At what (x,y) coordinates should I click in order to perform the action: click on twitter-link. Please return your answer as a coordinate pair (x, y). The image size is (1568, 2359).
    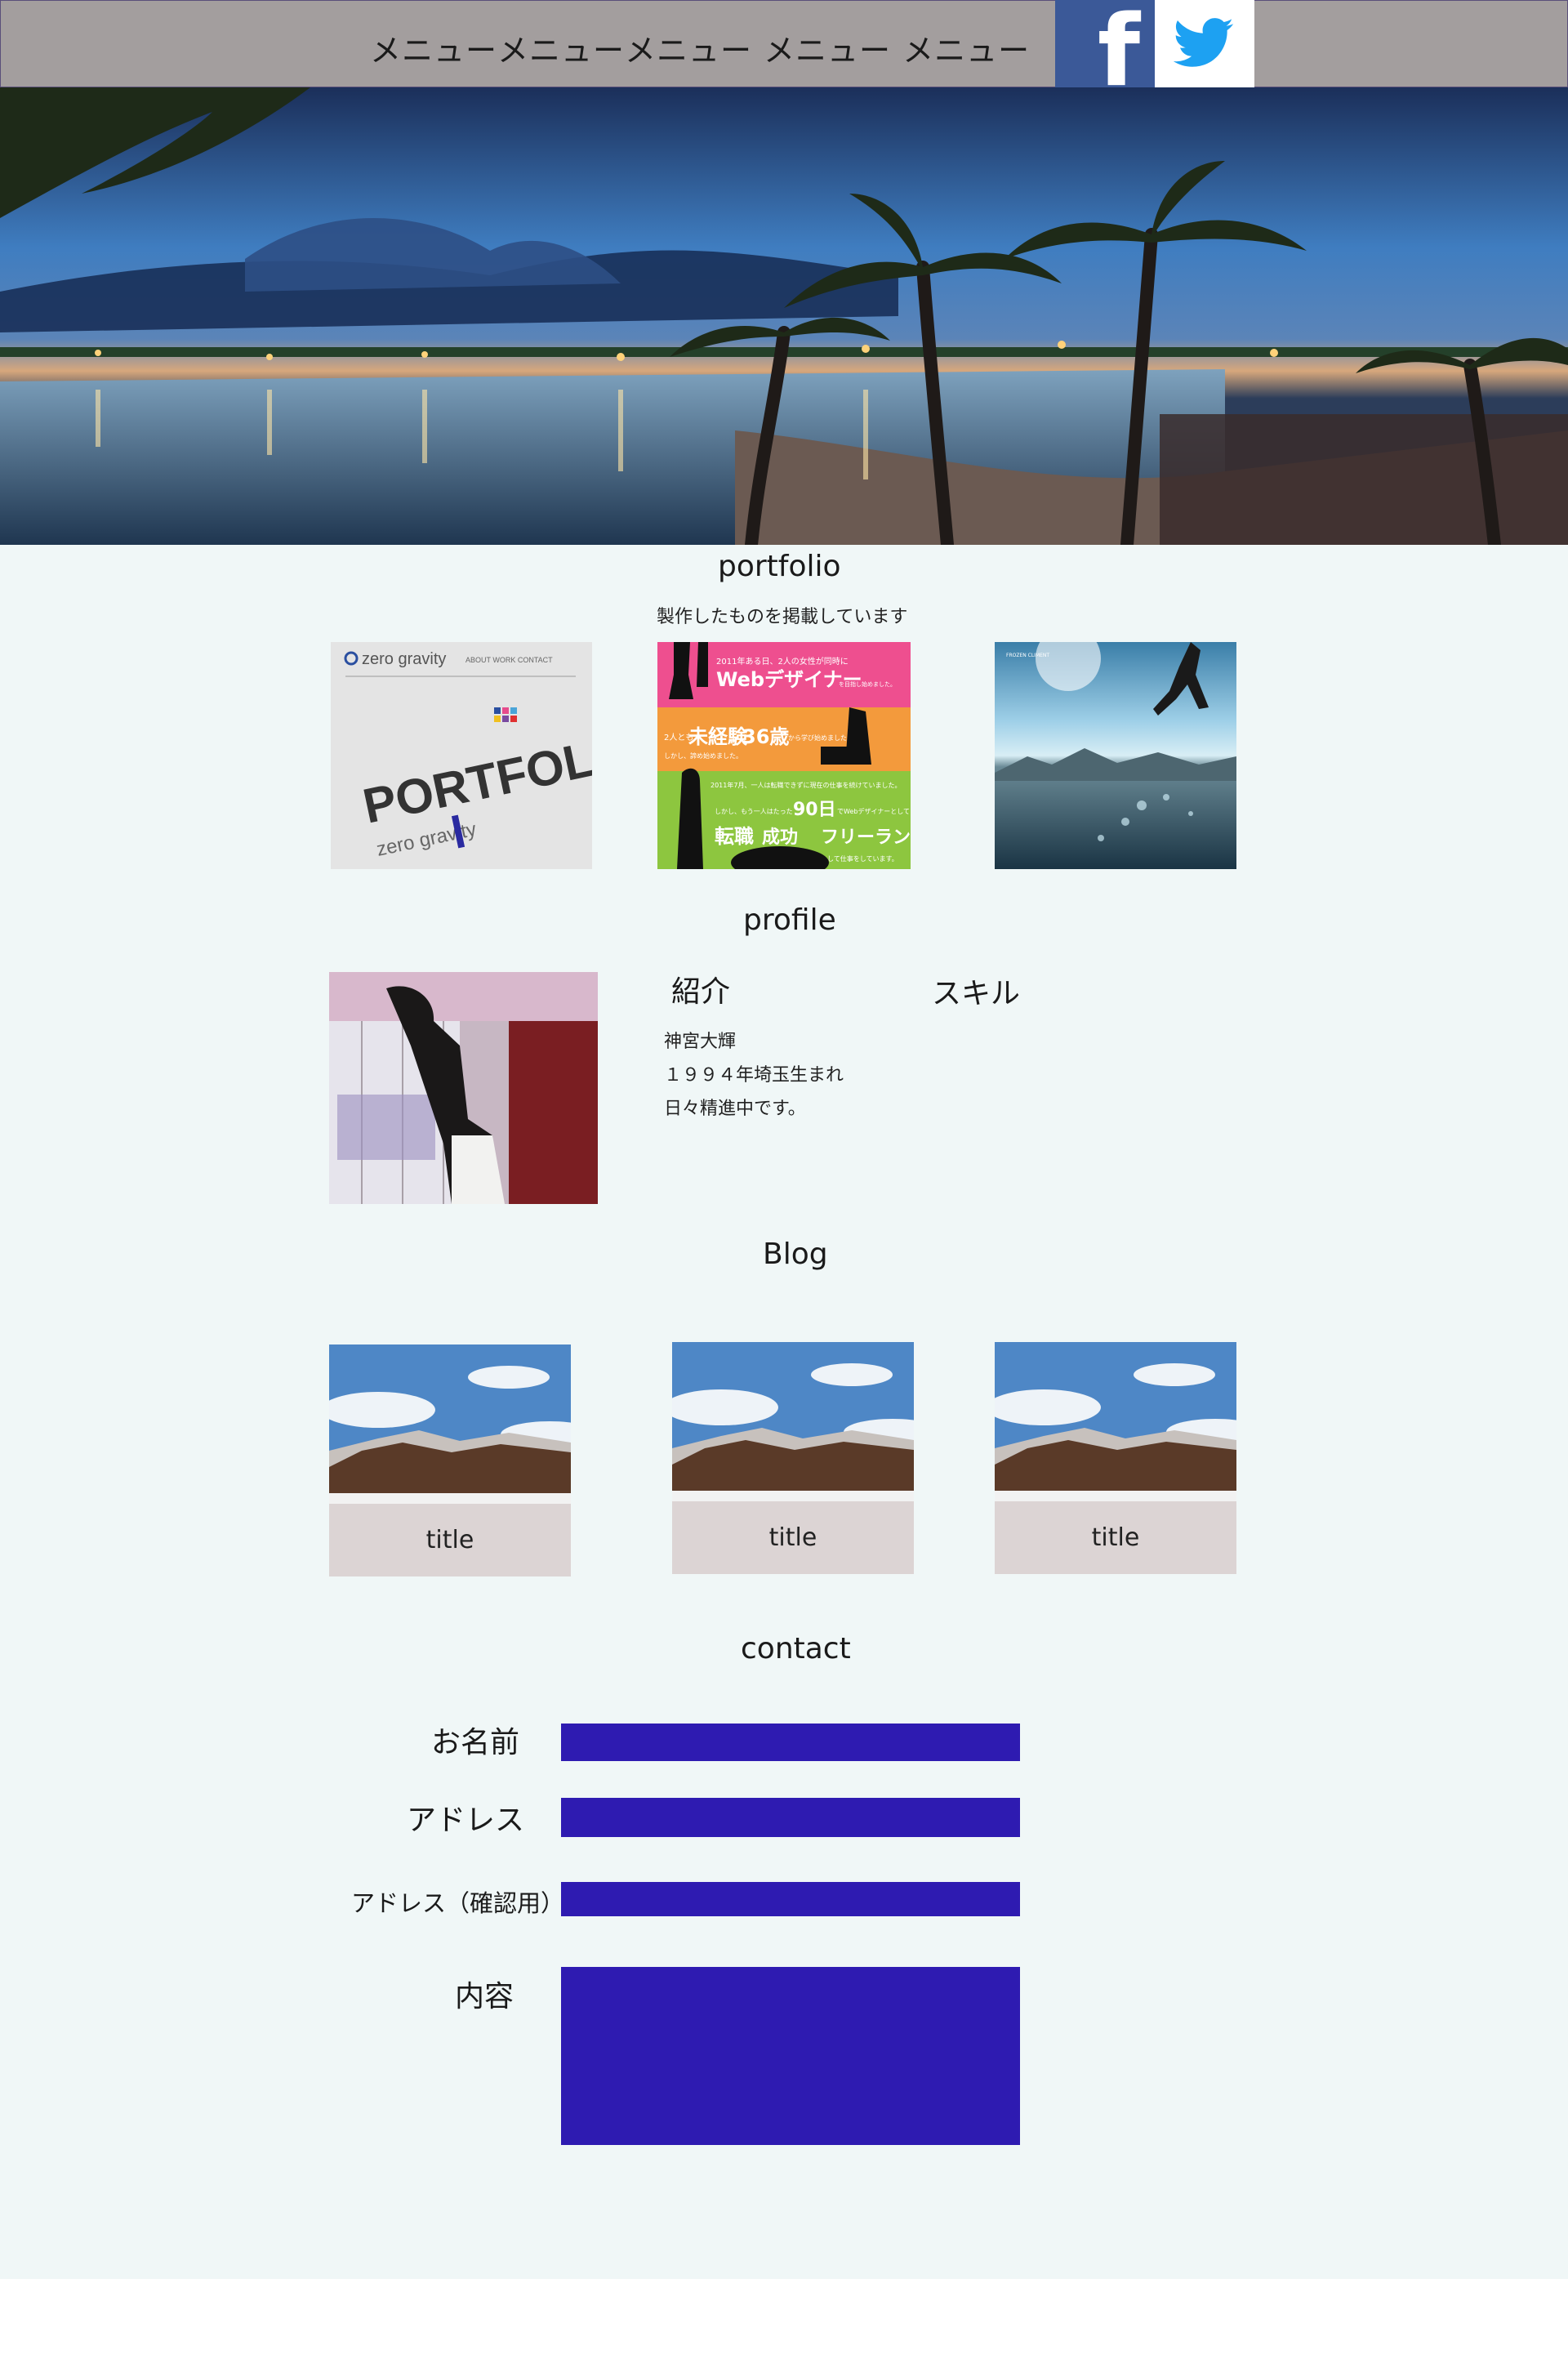
    Looking at the image, I should click on (1204, 44).